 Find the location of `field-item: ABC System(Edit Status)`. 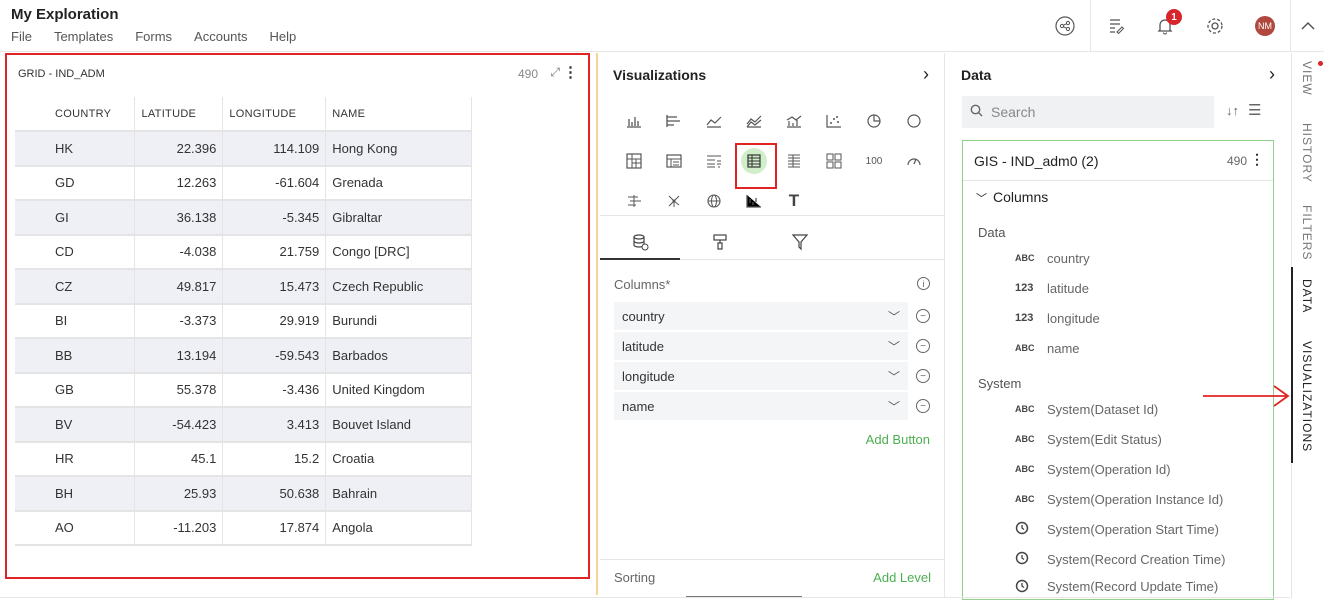

field-item: ABC System(Edit Status) is located at coordinates (1088, 439).